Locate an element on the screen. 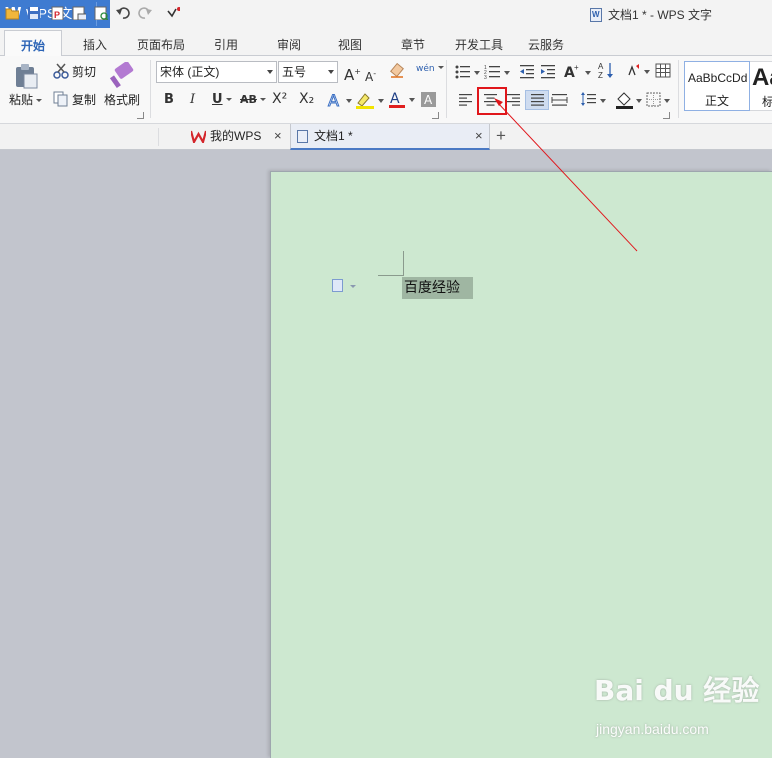 The width and height of the screenshot is (772, 758). annotation-arrow is located at coordinates (566, 175).